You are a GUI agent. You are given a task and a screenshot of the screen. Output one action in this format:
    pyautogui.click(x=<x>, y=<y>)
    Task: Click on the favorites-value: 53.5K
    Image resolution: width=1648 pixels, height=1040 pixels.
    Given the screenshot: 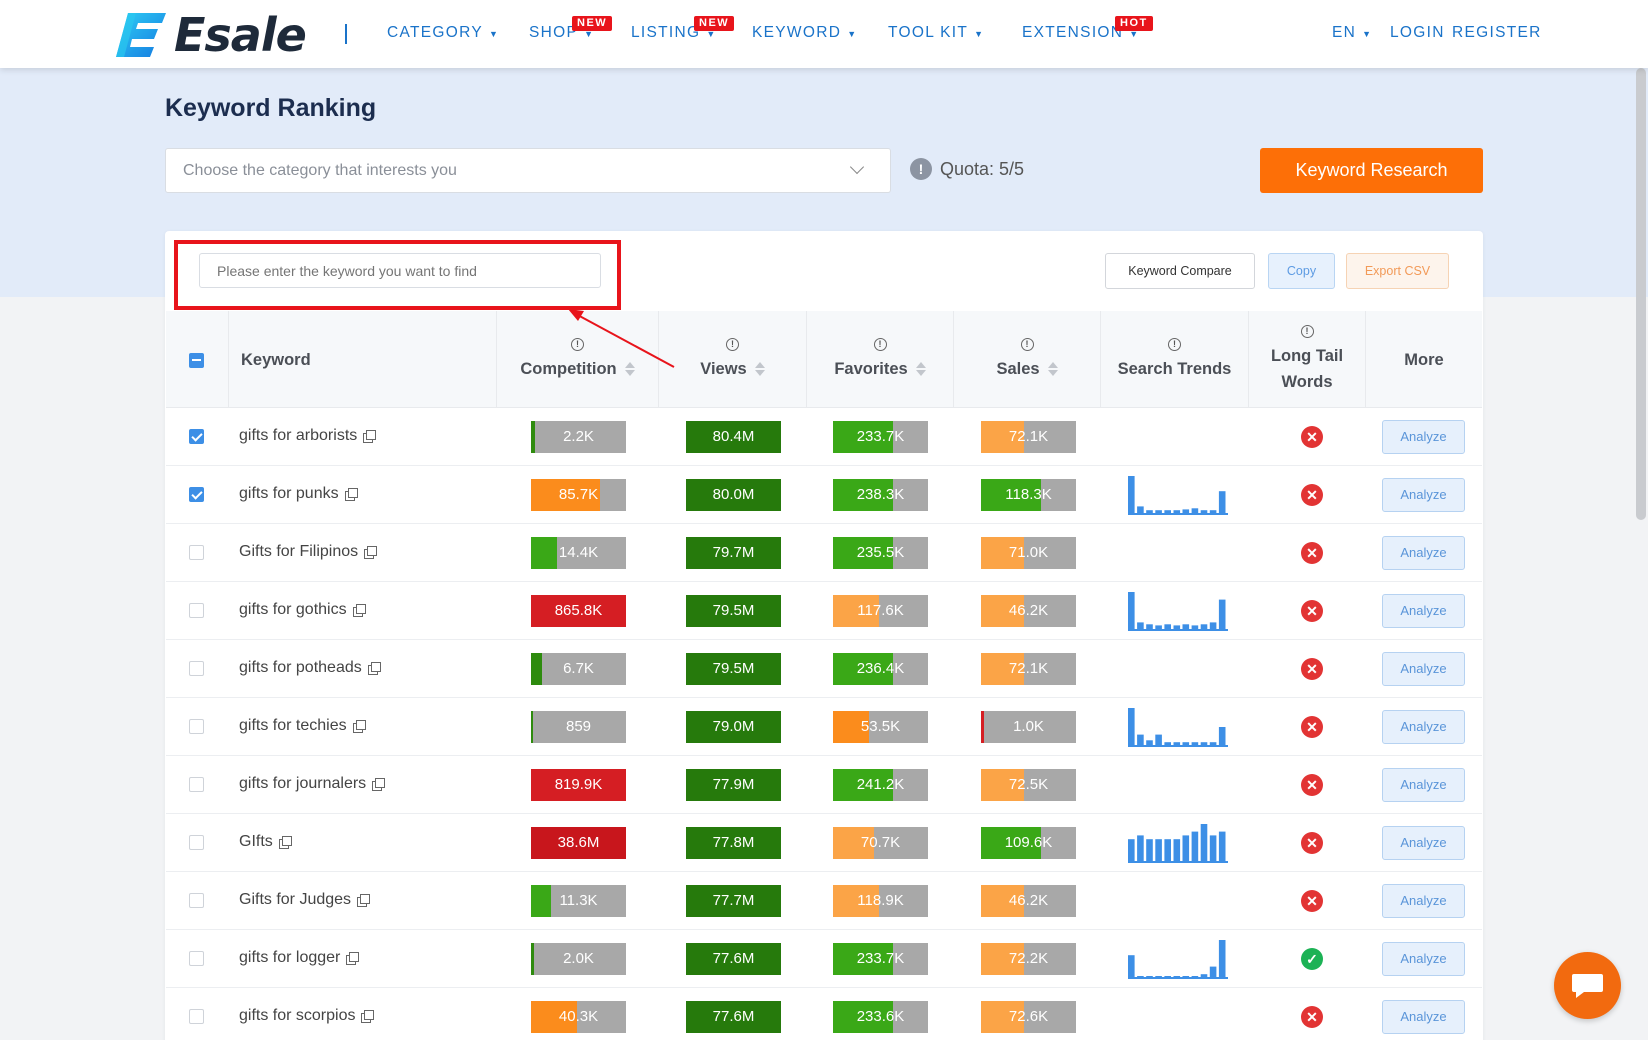 What is the action you would take?
    pyautogui.click(x=880, y=726)
    